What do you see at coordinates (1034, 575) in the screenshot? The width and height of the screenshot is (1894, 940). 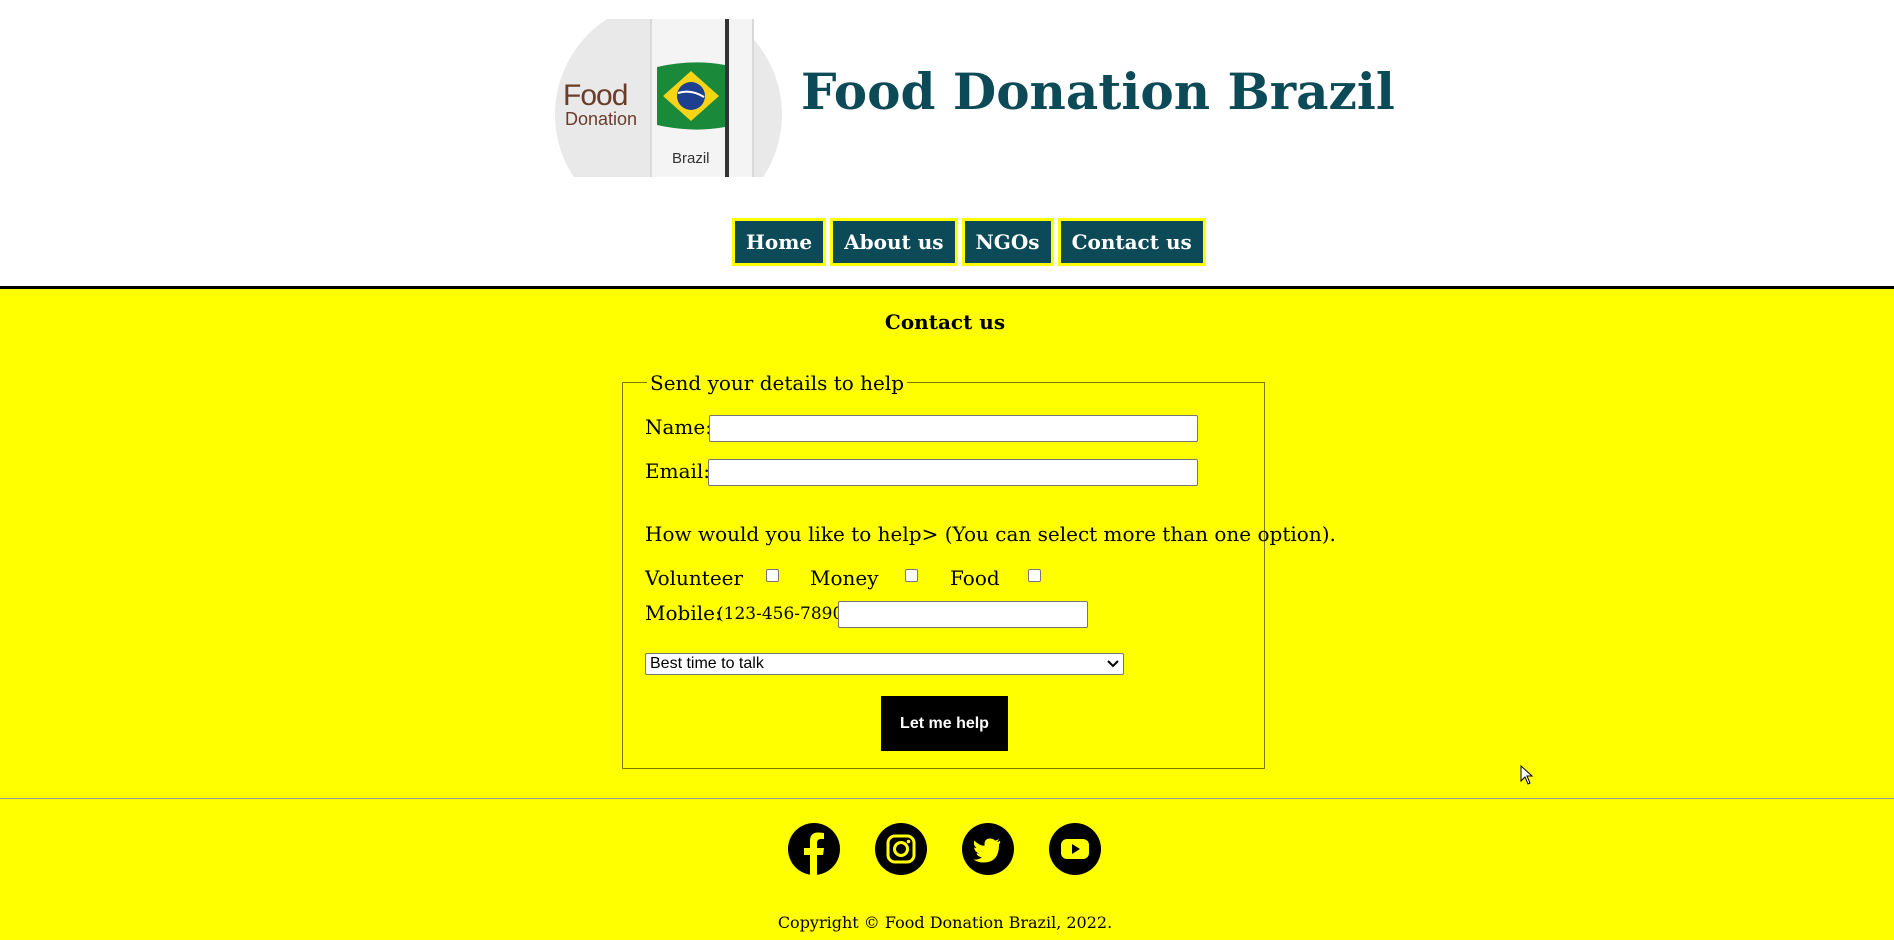 I see `checkbox-food` at bounding box center [1034, 575].